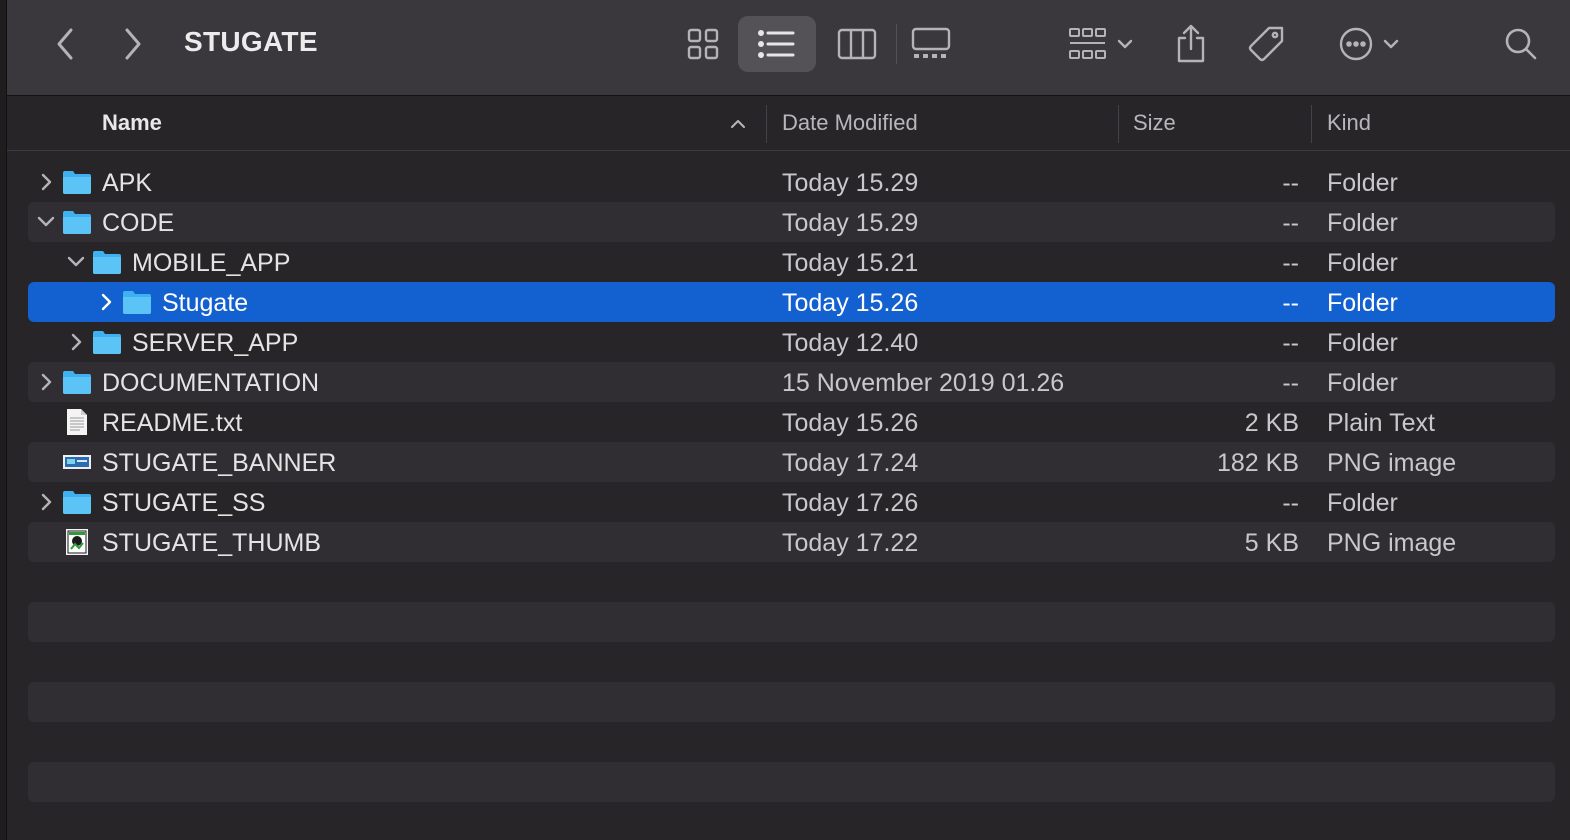 This screenshot has width=1570, height=840. I want to click on group-button, so click(1101, 44).